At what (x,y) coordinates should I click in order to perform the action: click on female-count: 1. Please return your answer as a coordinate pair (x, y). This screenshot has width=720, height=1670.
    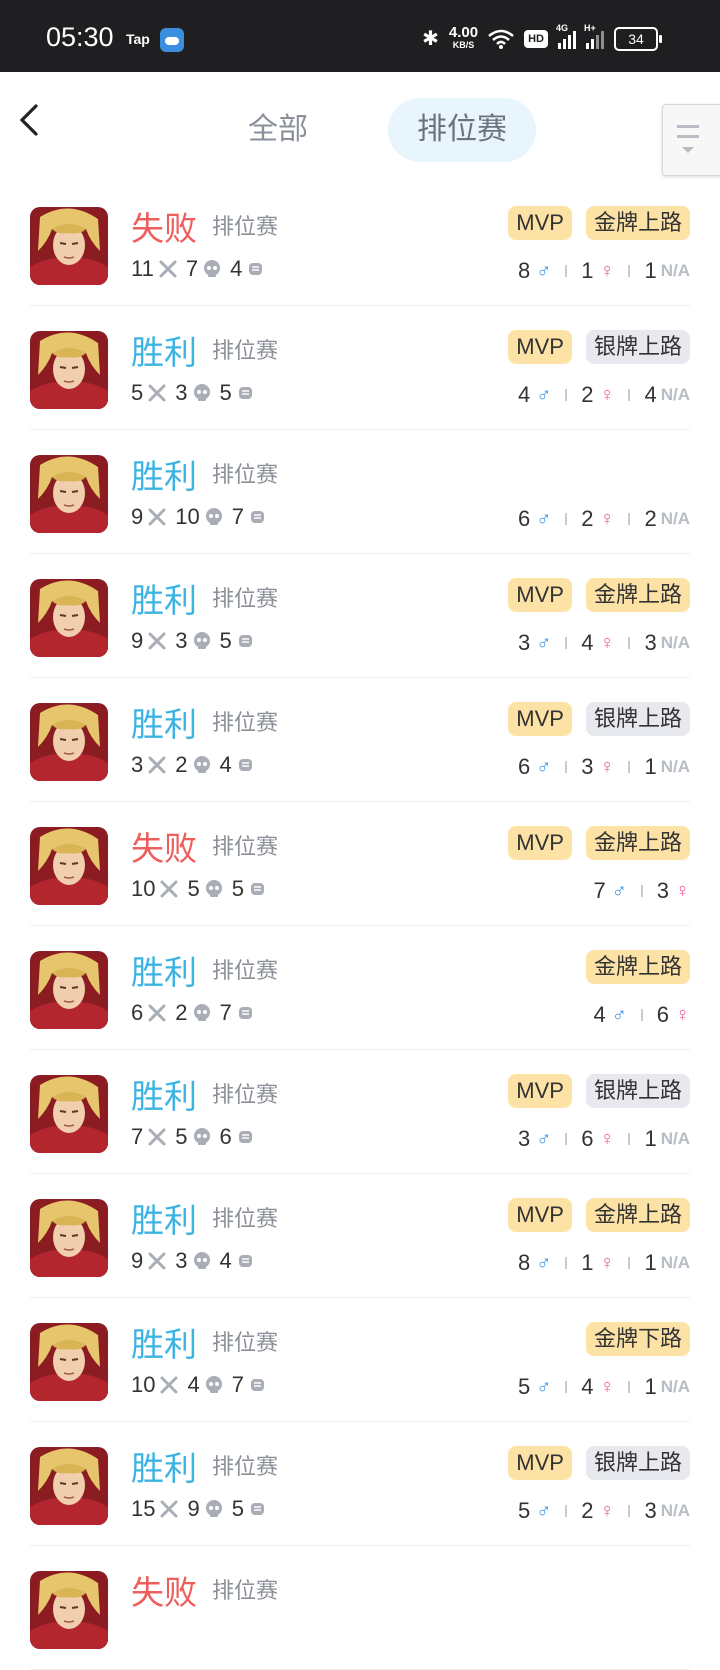
    Looking at the image, I should click on (587, 270).